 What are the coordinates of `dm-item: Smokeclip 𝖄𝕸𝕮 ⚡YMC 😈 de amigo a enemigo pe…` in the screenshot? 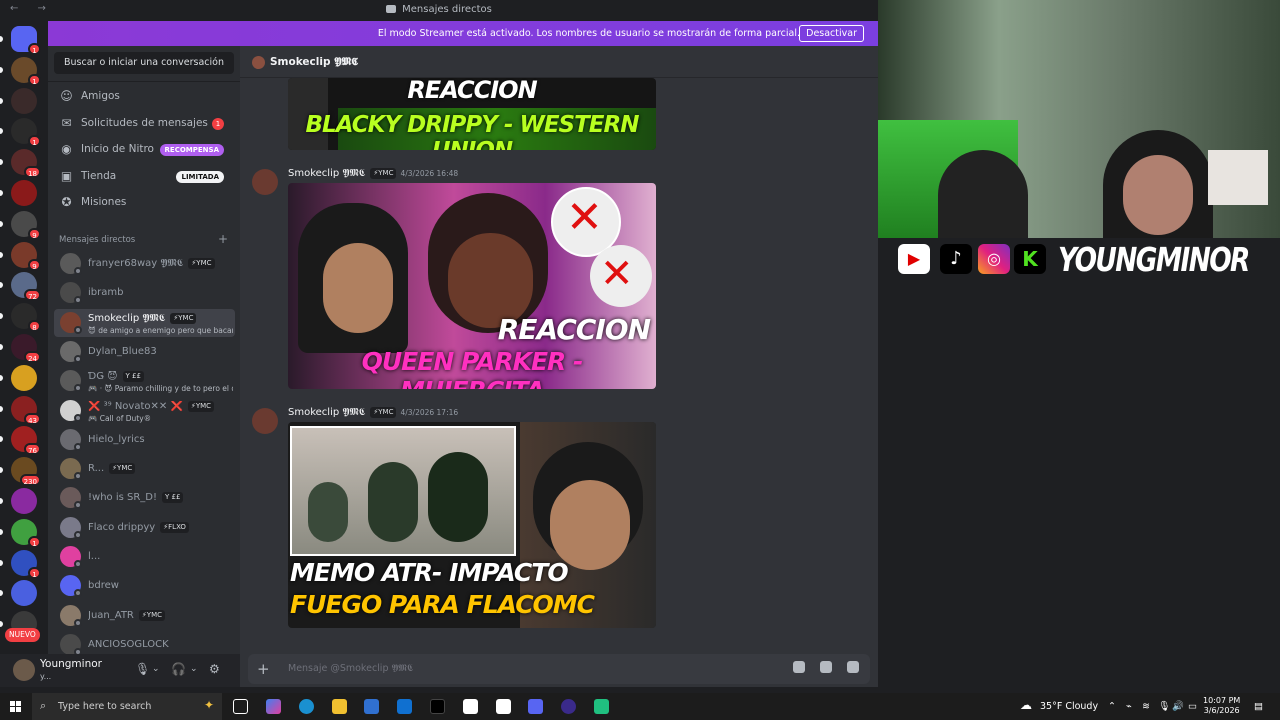 It's located at (144, 322).